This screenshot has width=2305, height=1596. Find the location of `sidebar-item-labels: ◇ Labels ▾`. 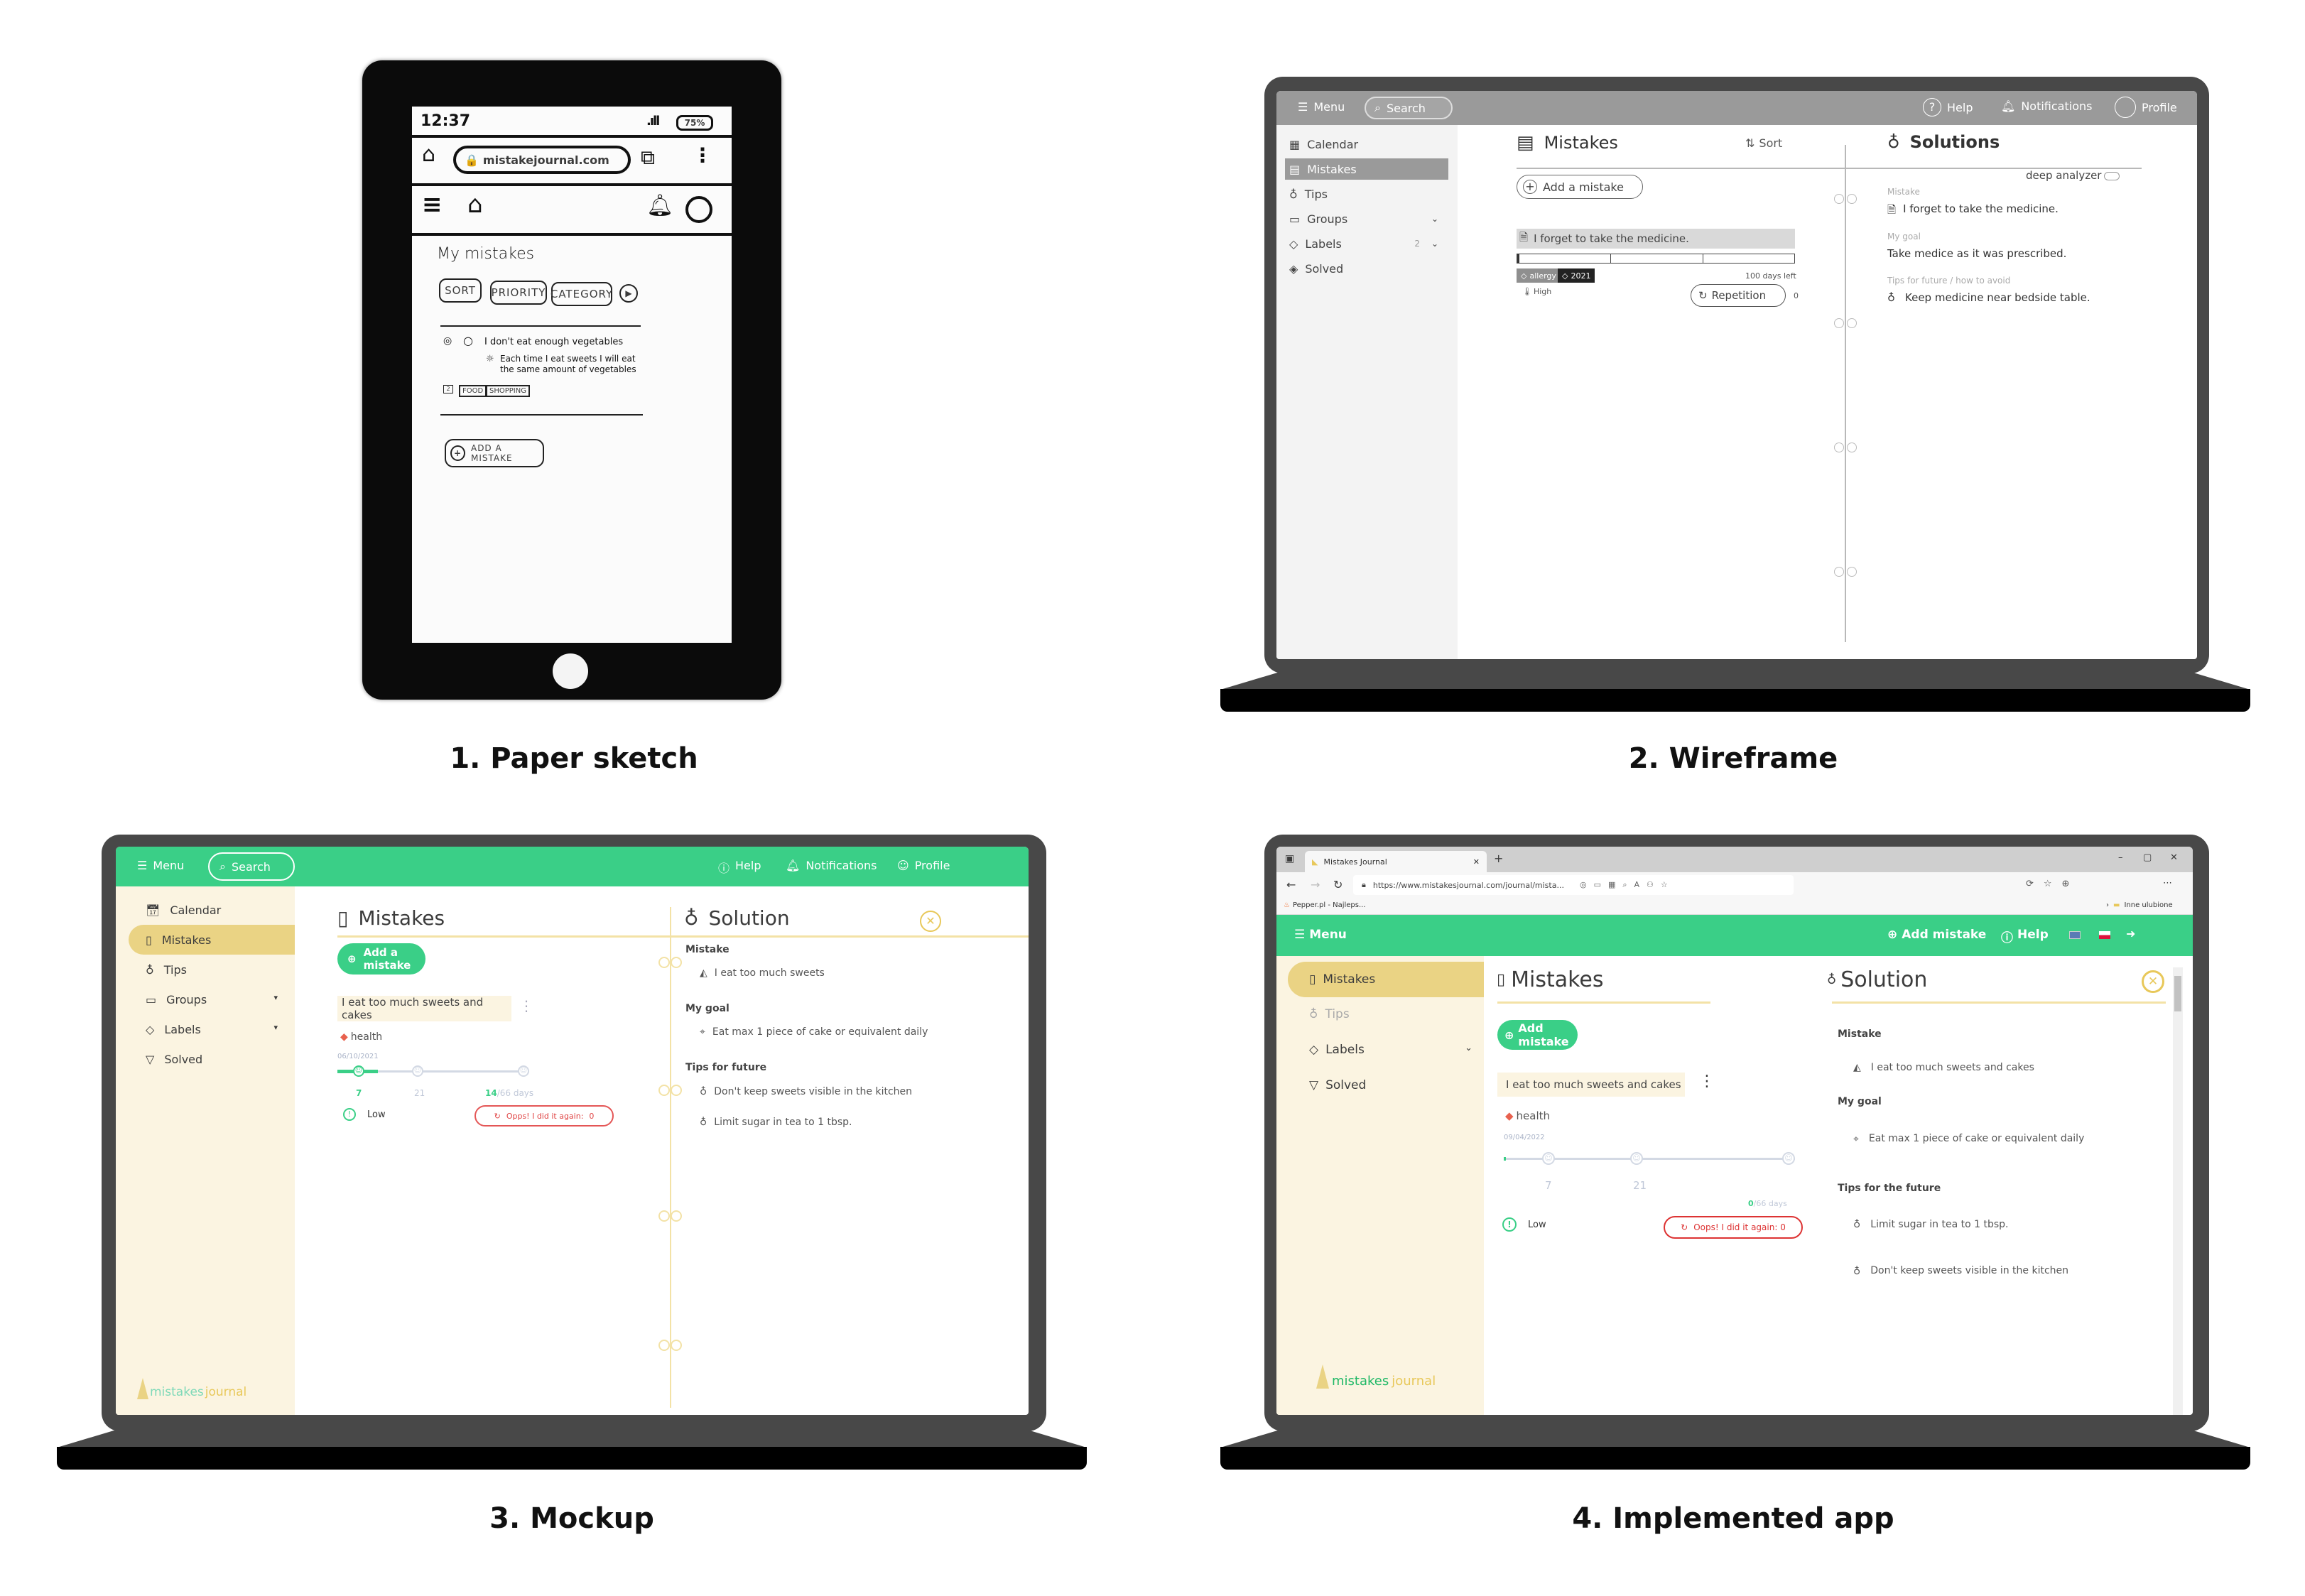

sidebar-item-labels: ◇ Labels ▾ is located at coordinates (217, 1029).